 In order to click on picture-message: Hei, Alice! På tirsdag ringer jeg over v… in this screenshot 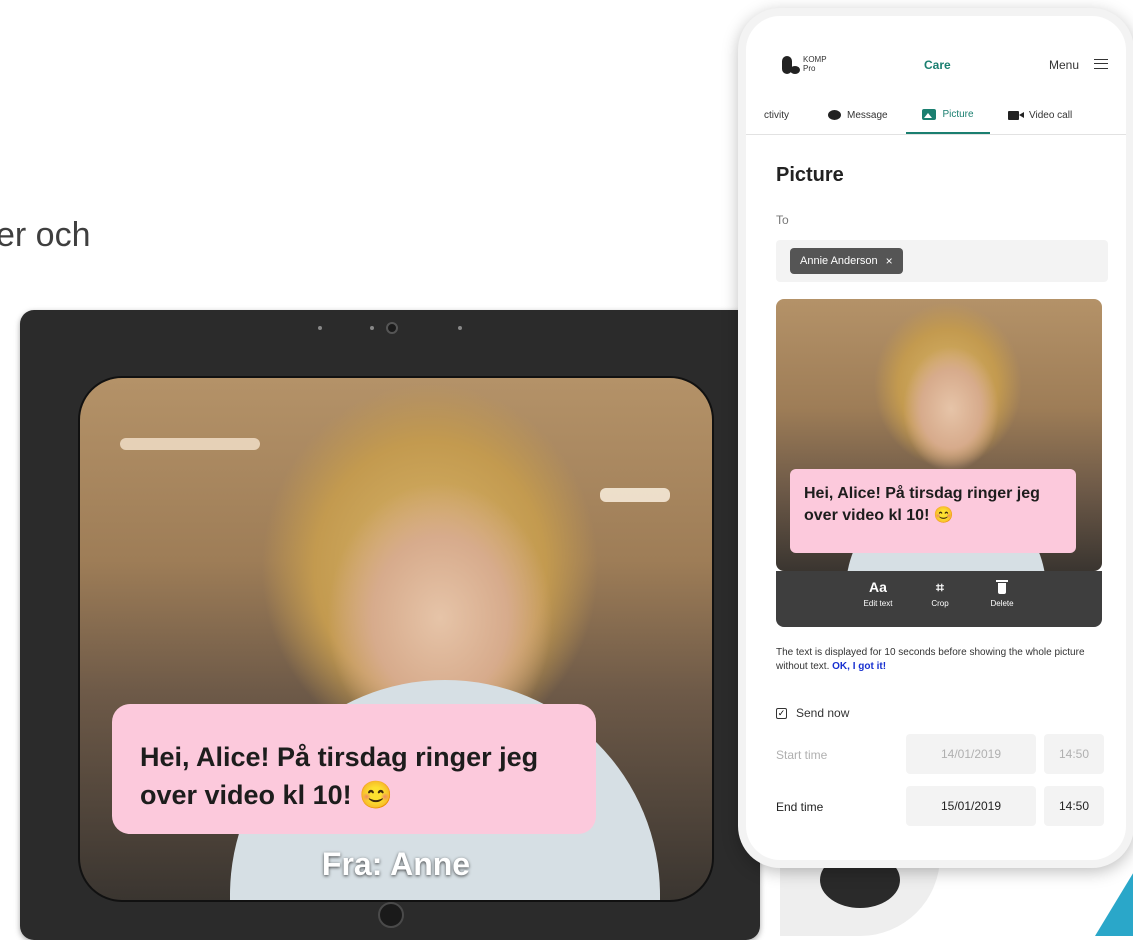, I will do `click(933, 511)`.